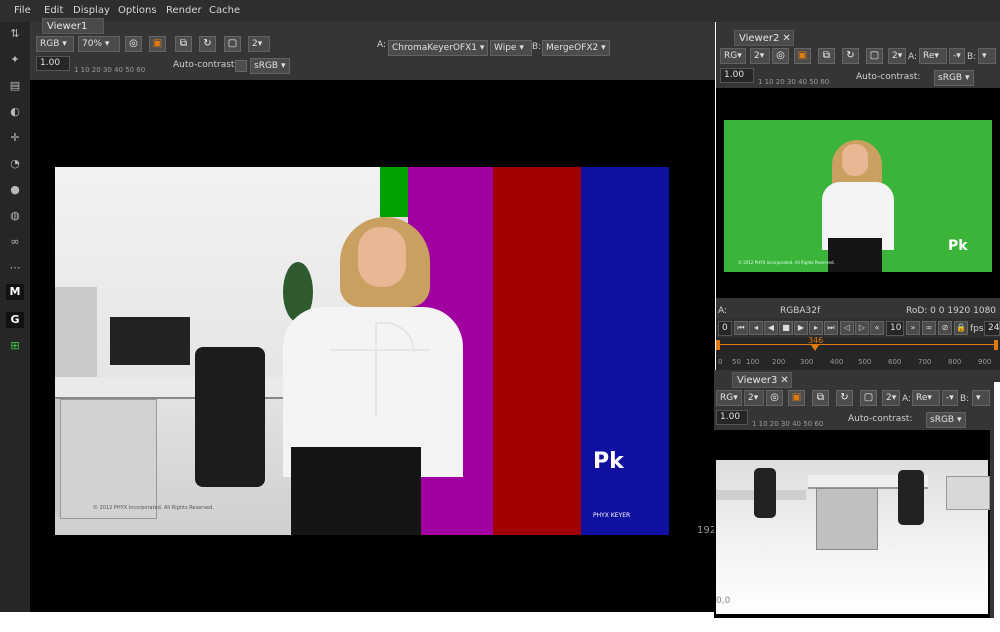 The height and width of the screenshot is (632, 1000). I want to click on first-frame-button: ⏮, so click(741, 328).